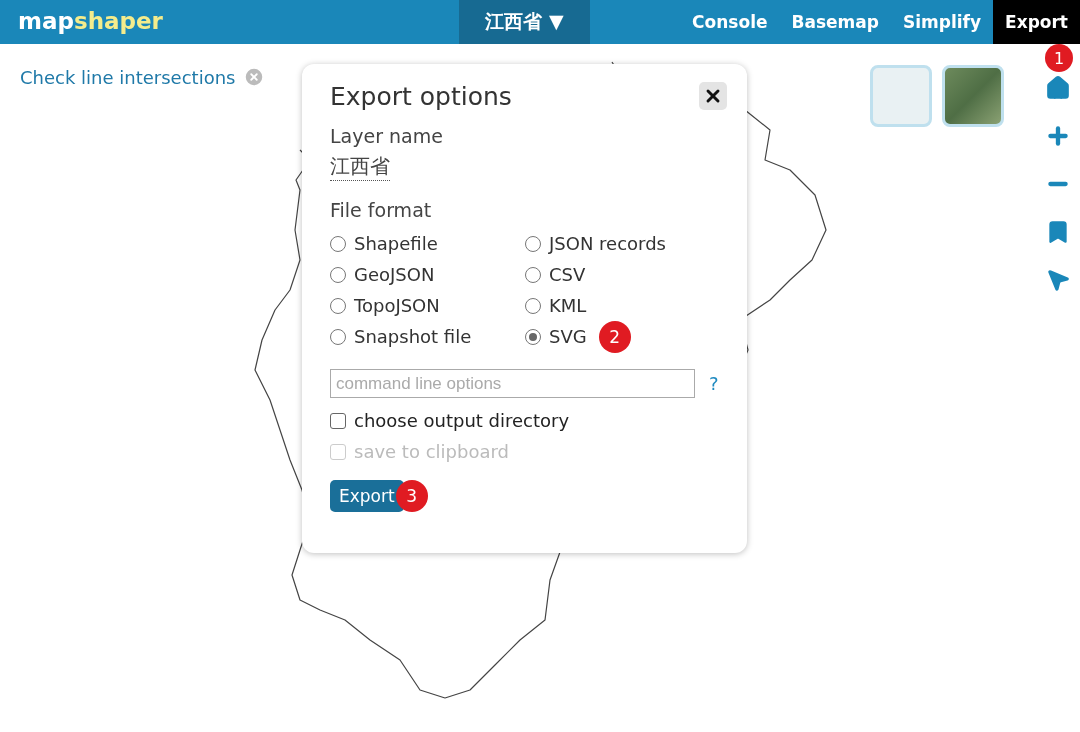  I want to click on layer-menu: 江西省 ▼, so click(524, 22).